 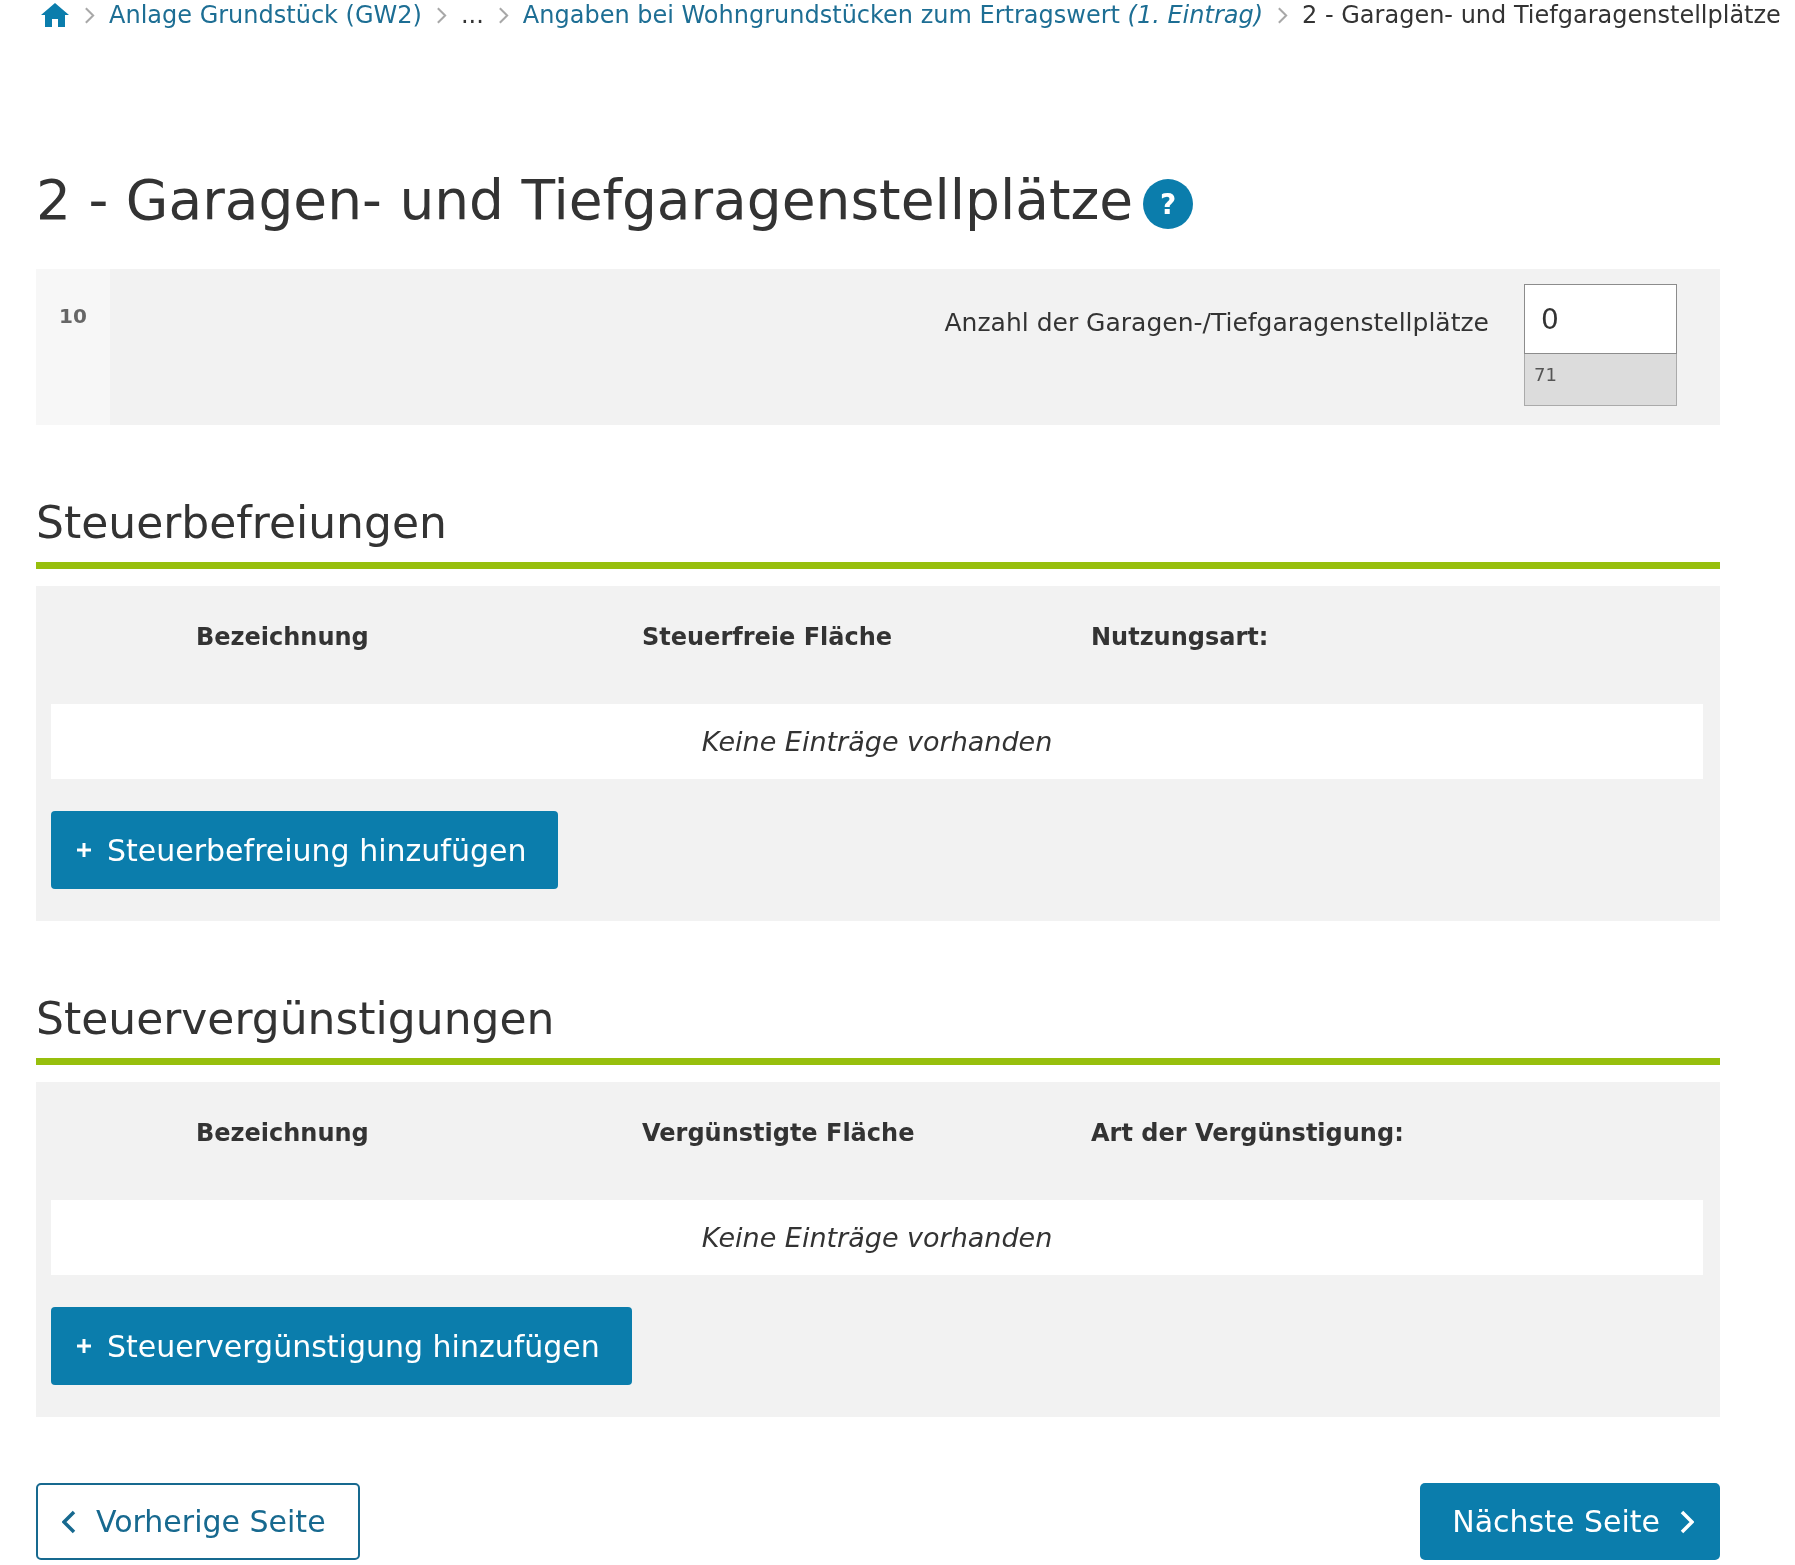 What do you see at coordinates (893, 15) in the screenshot?
I see `breadcrumb-link: Angaben bei Wohngrundstücken zum Ertragswert (1. Eintrag)` at bounding box center [893, 15].